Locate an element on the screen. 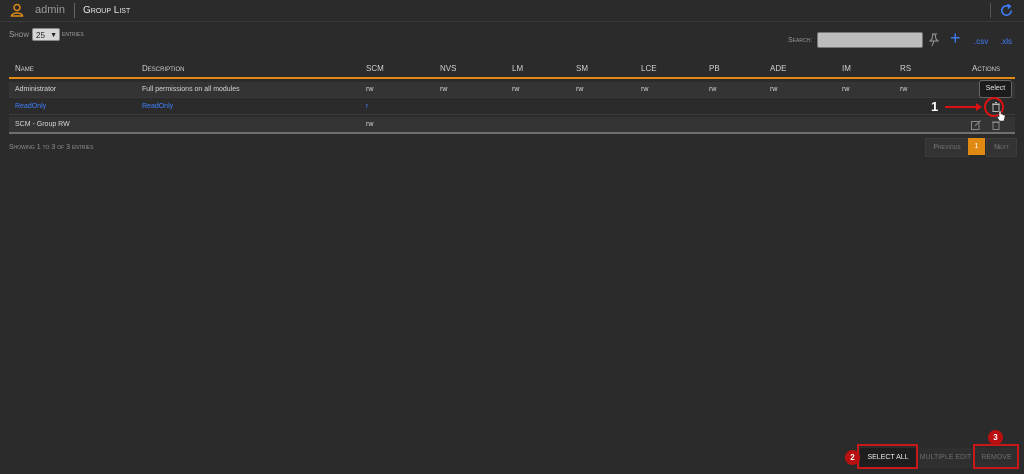 The height and width of the screenshot is (474, 1024). page-size-select: 25 ▼ is located at coordinates (46, 34).